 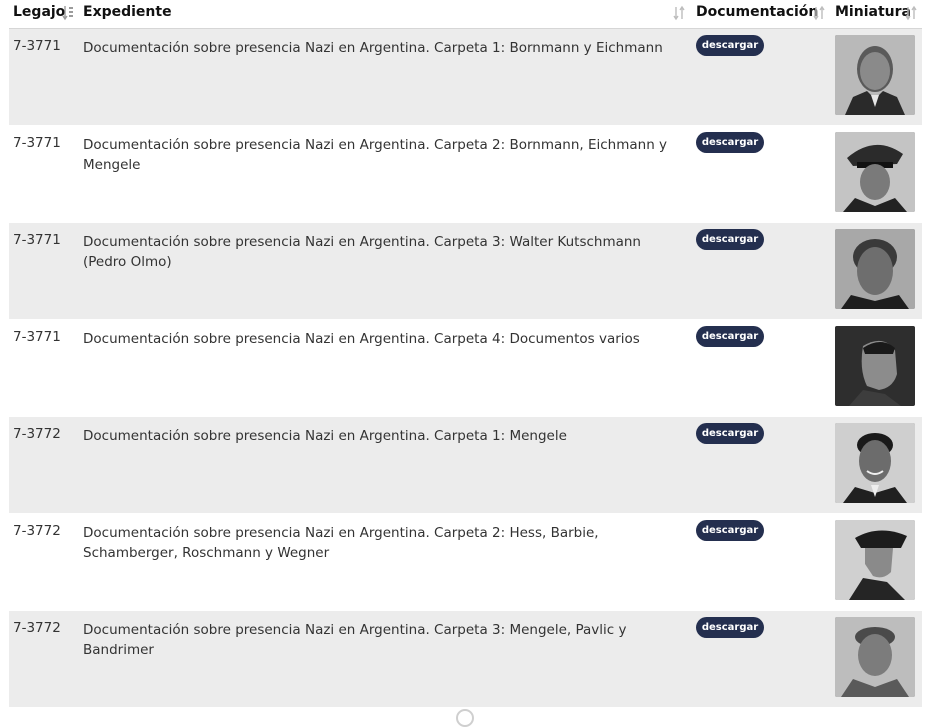 I want to click on pagination, so click(x=473, y=718).